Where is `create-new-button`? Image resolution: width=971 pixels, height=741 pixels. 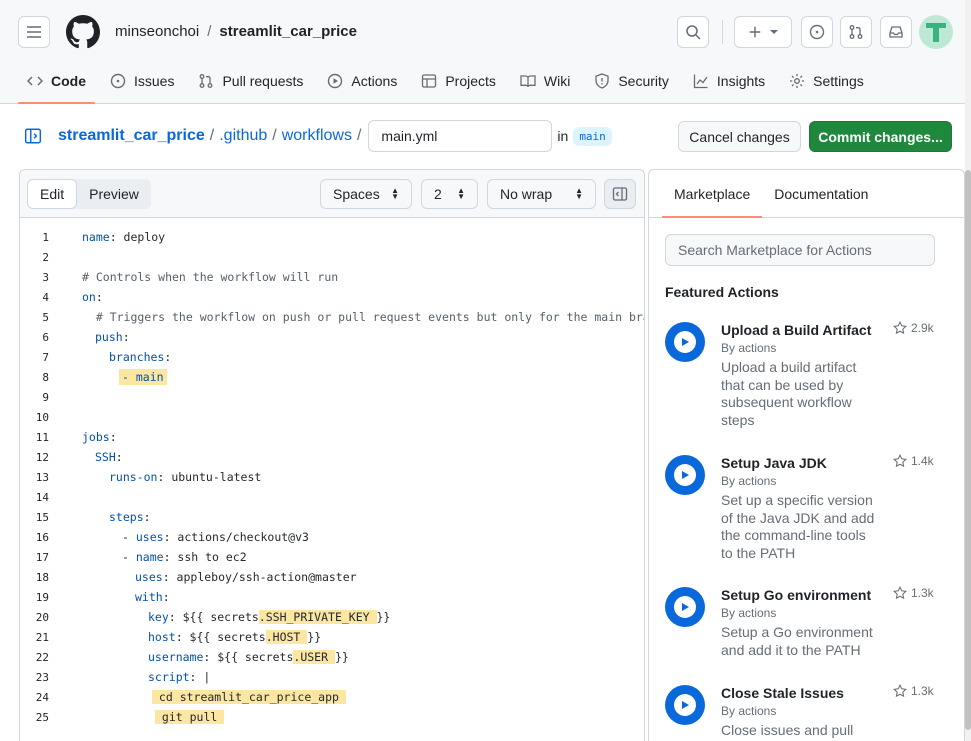 create-new-button is located at coordinates (763, 32).